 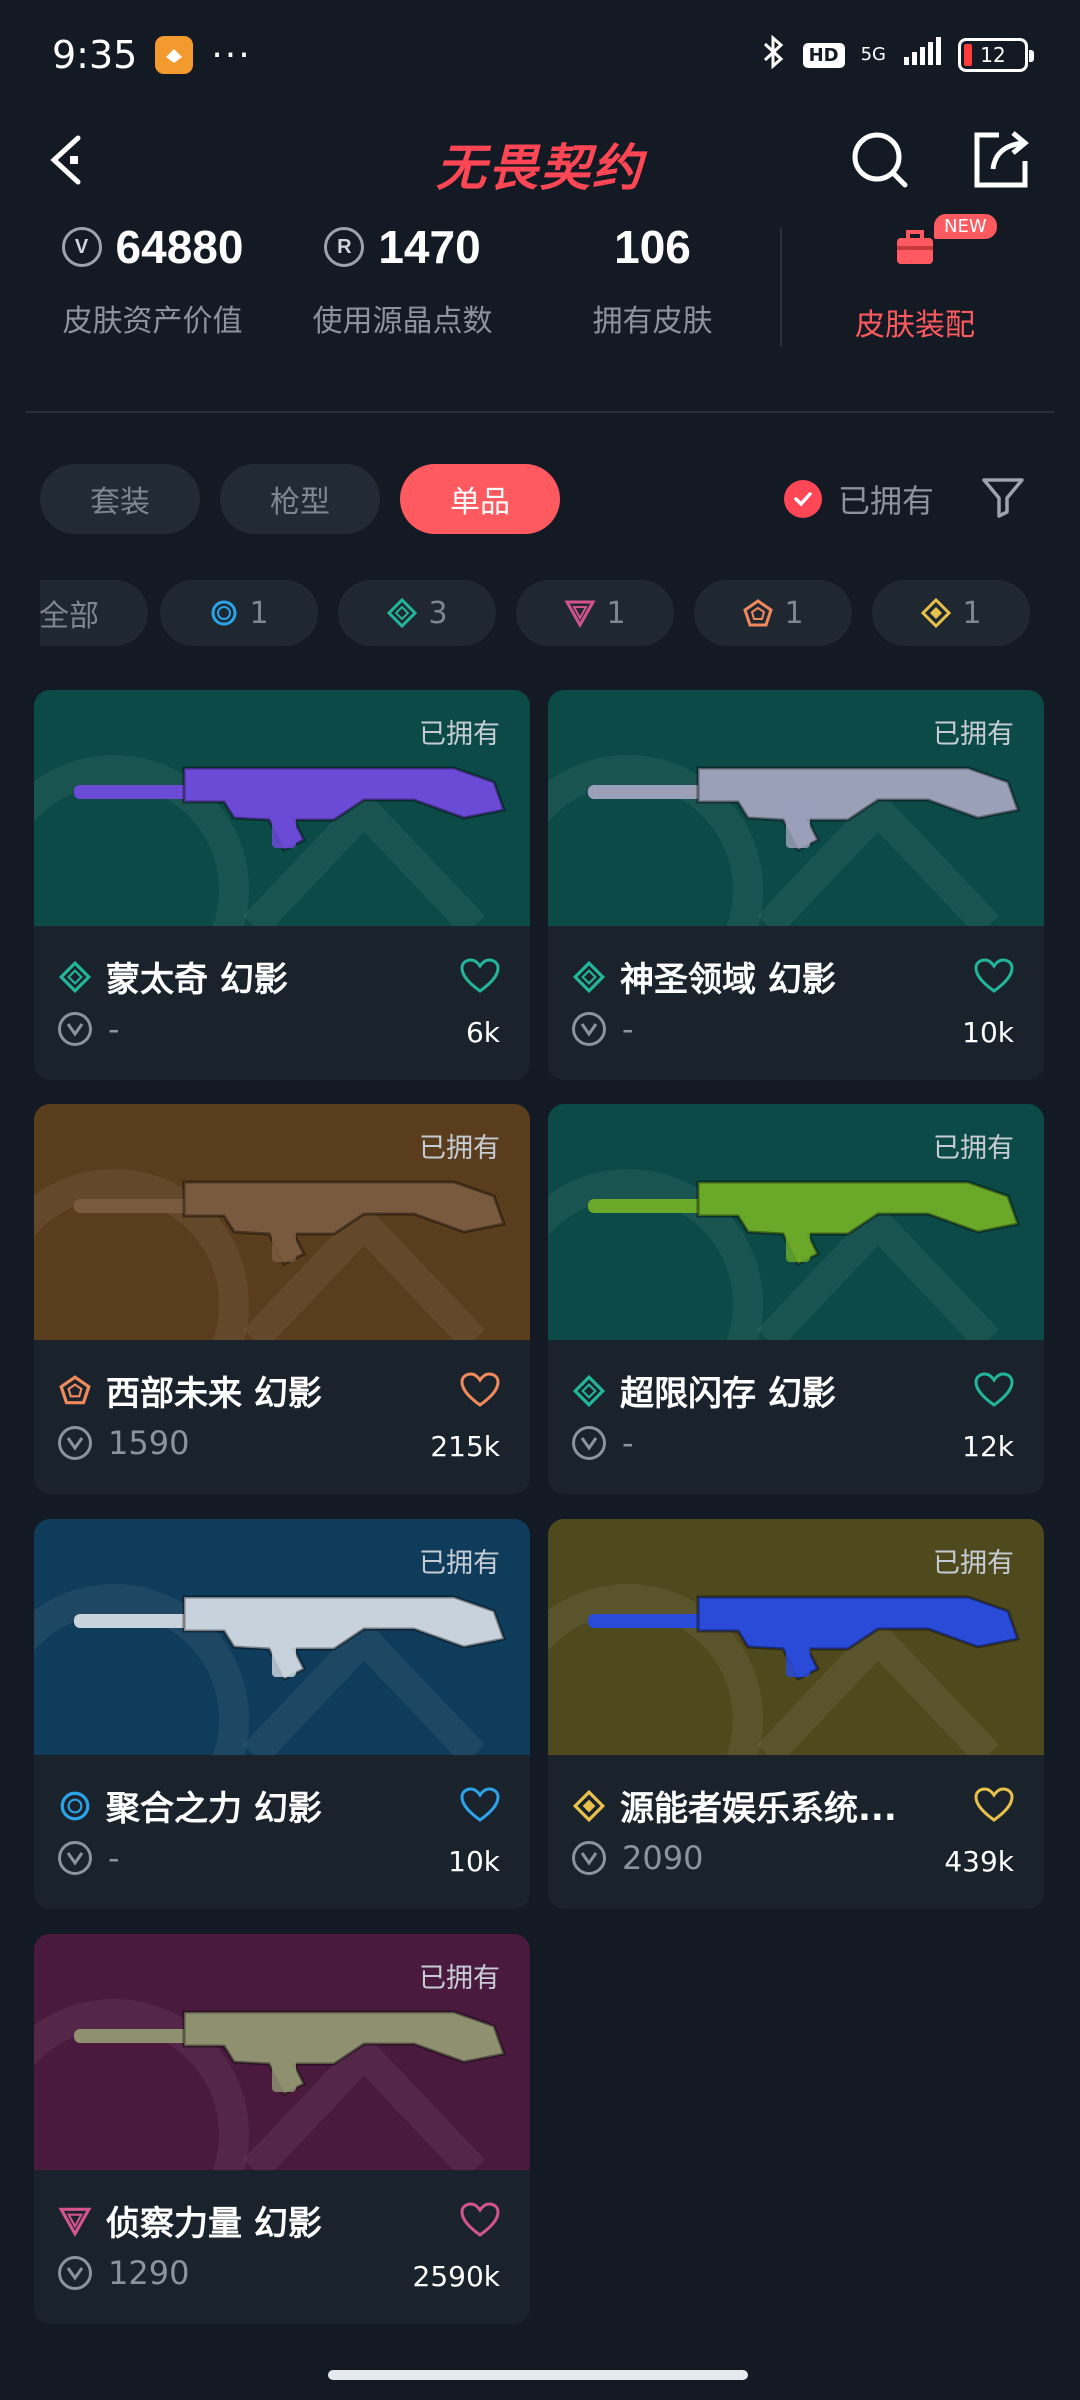 What do you see at coordinates (282, 1299) in the screenshot?
I see `skin-card: 已拥有 西部未来 幻影 1590 215k` at bounding box center [282, 1299].